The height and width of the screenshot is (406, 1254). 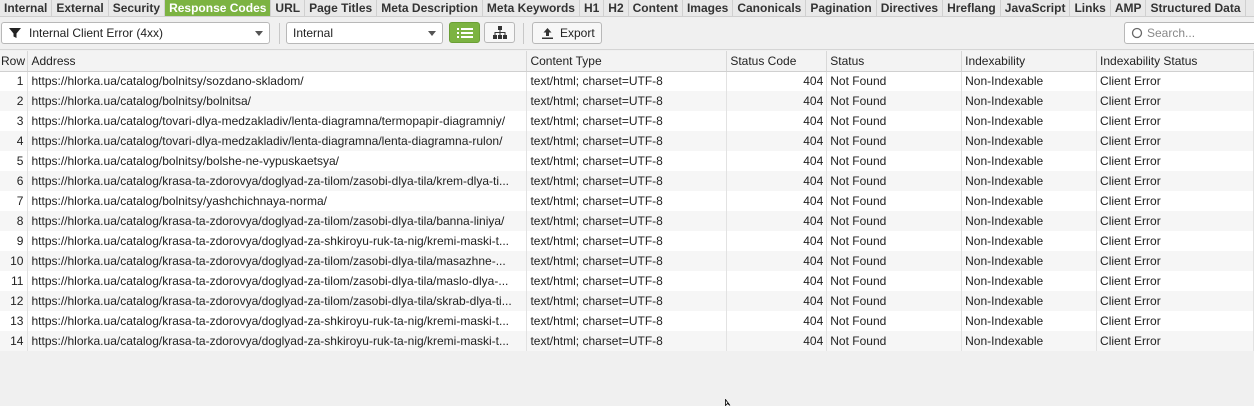 I want to click on column-header-address: Address, so click(x=277, y=61).